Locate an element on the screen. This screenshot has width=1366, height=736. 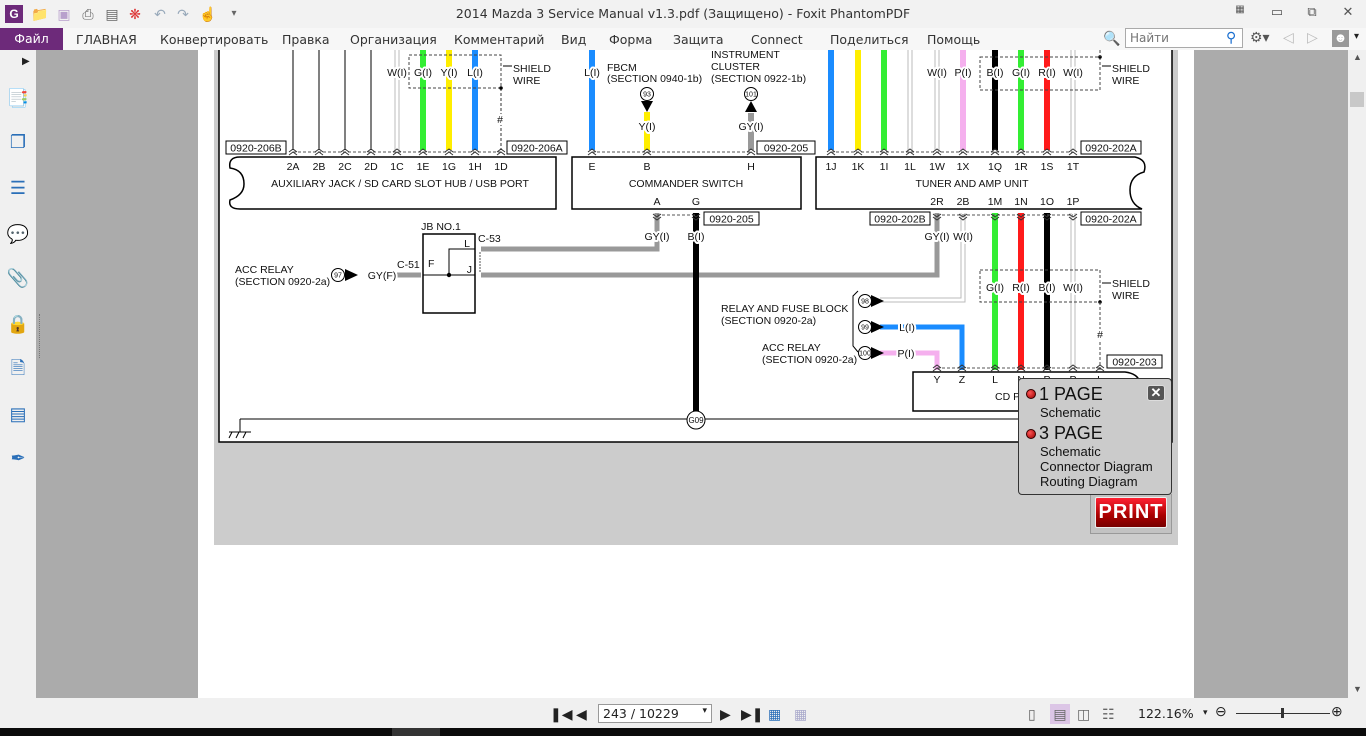
next-view-icon: ▦ is located at coordinates (800, 714).